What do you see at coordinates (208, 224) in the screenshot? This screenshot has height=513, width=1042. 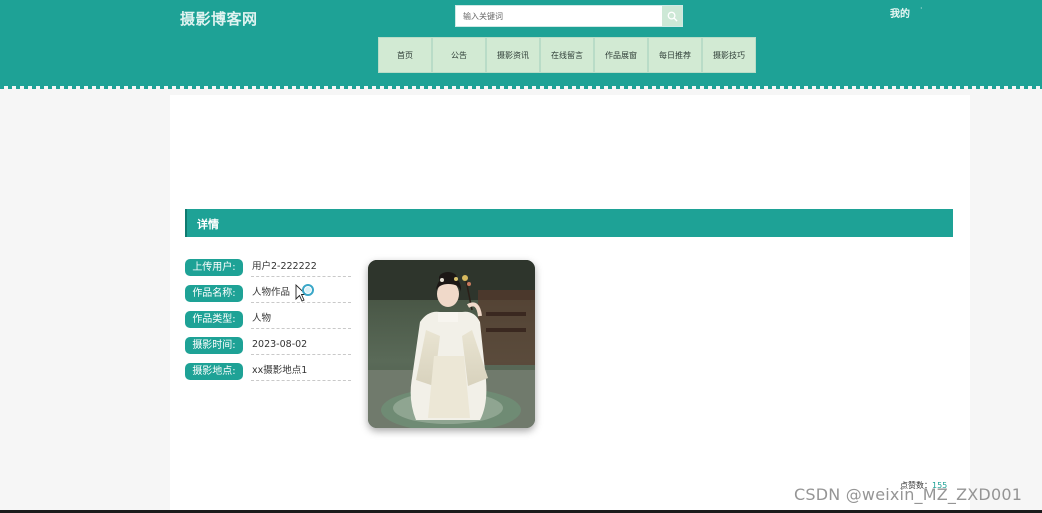 I see `detail-title: 详情` at bounding box center [208, 224].